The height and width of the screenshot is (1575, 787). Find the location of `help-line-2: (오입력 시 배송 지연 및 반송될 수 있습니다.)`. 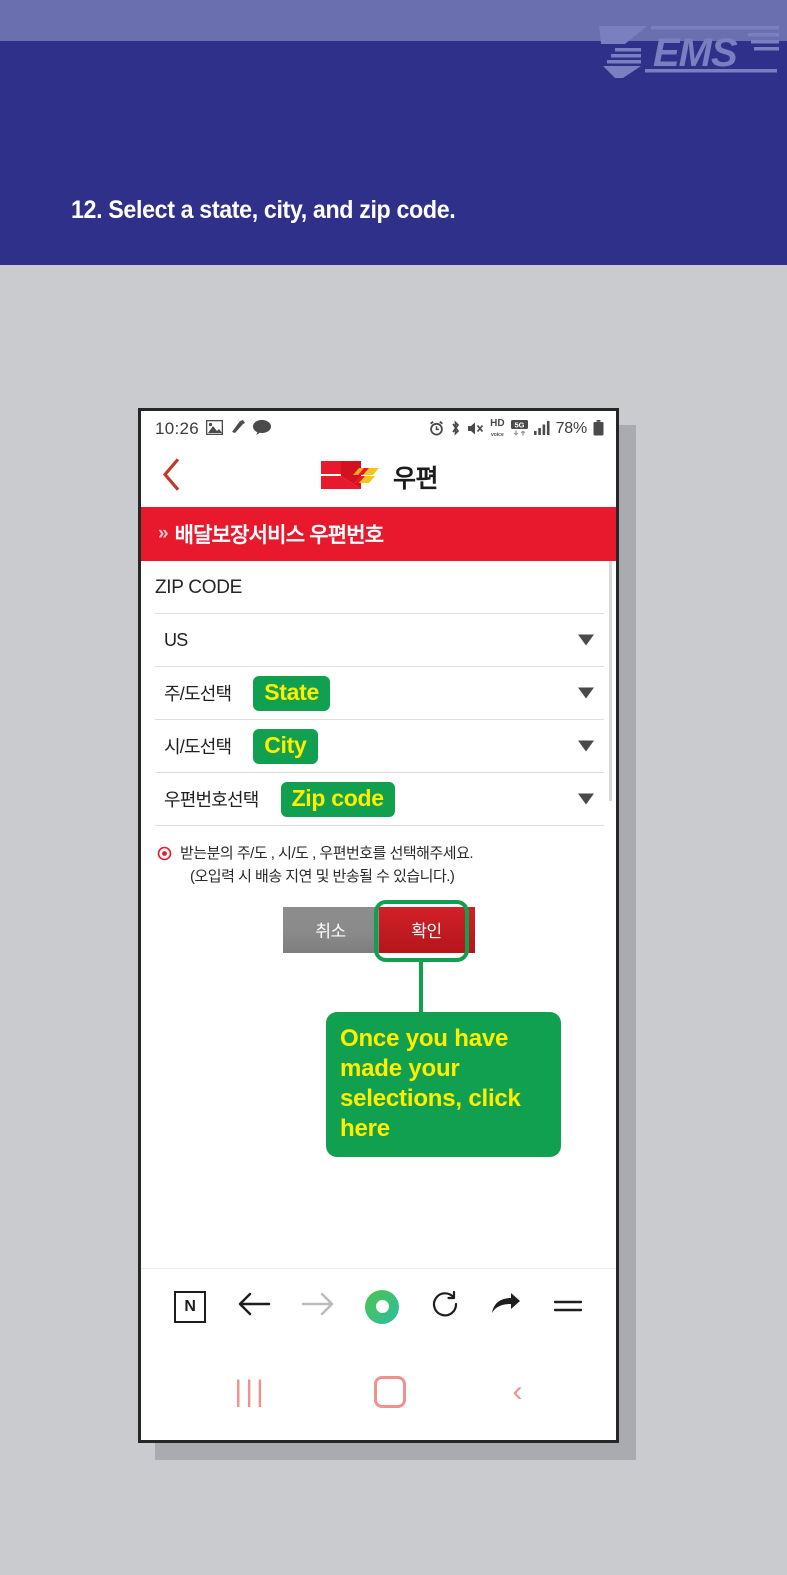

help-line-2: (오입력 시 배송 지연 및 반송될 수 있습니다.) is located at coordinates (322, 877).